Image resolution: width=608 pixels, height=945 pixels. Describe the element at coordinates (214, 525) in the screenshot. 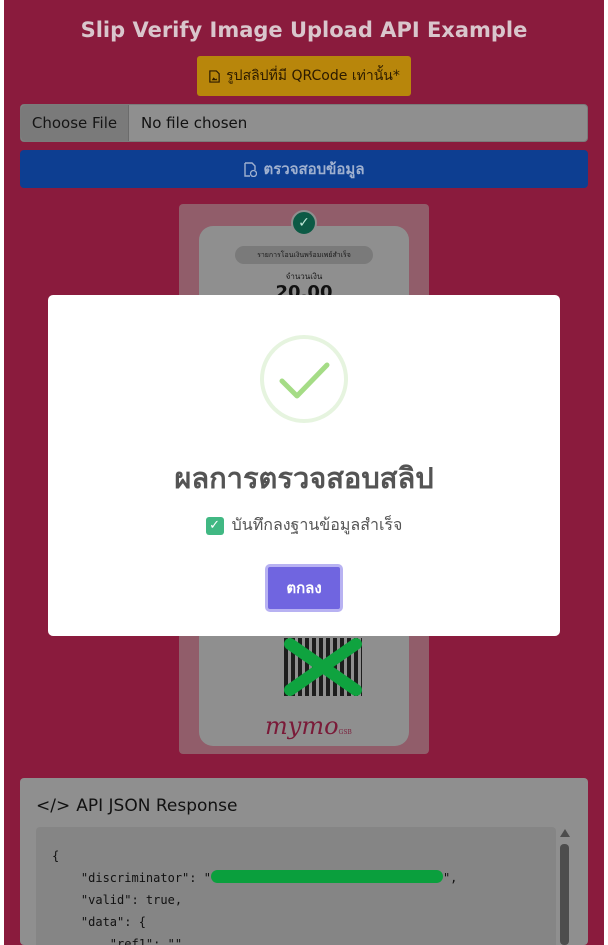

I see `checkbox-checked-icon: ✓` at that location.